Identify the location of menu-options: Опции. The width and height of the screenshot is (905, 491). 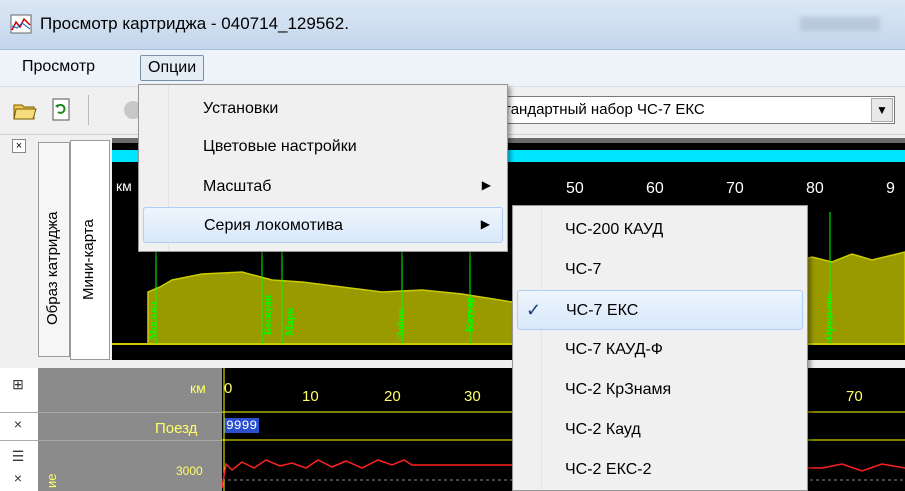
(172, 68).